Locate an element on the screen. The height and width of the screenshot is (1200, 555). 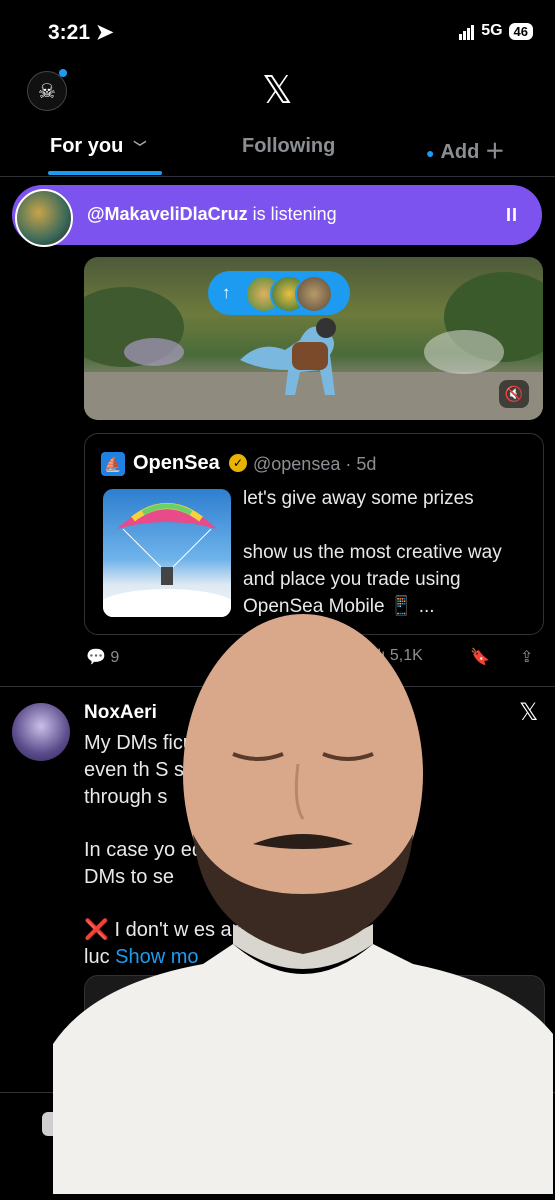
tab-add: ● Add ＋ is located at coordinates (465, 149).